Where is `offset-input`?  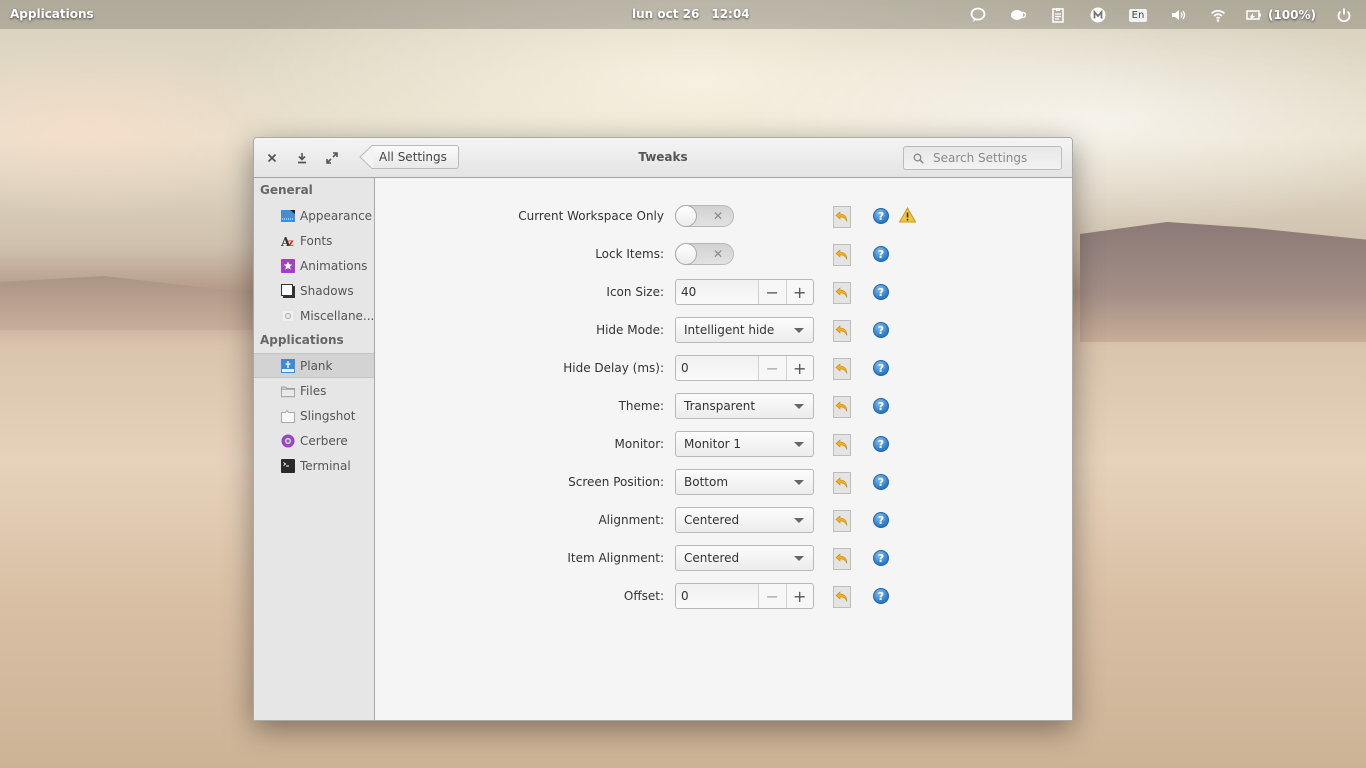
offset-input is located at coordinates (717, 596).